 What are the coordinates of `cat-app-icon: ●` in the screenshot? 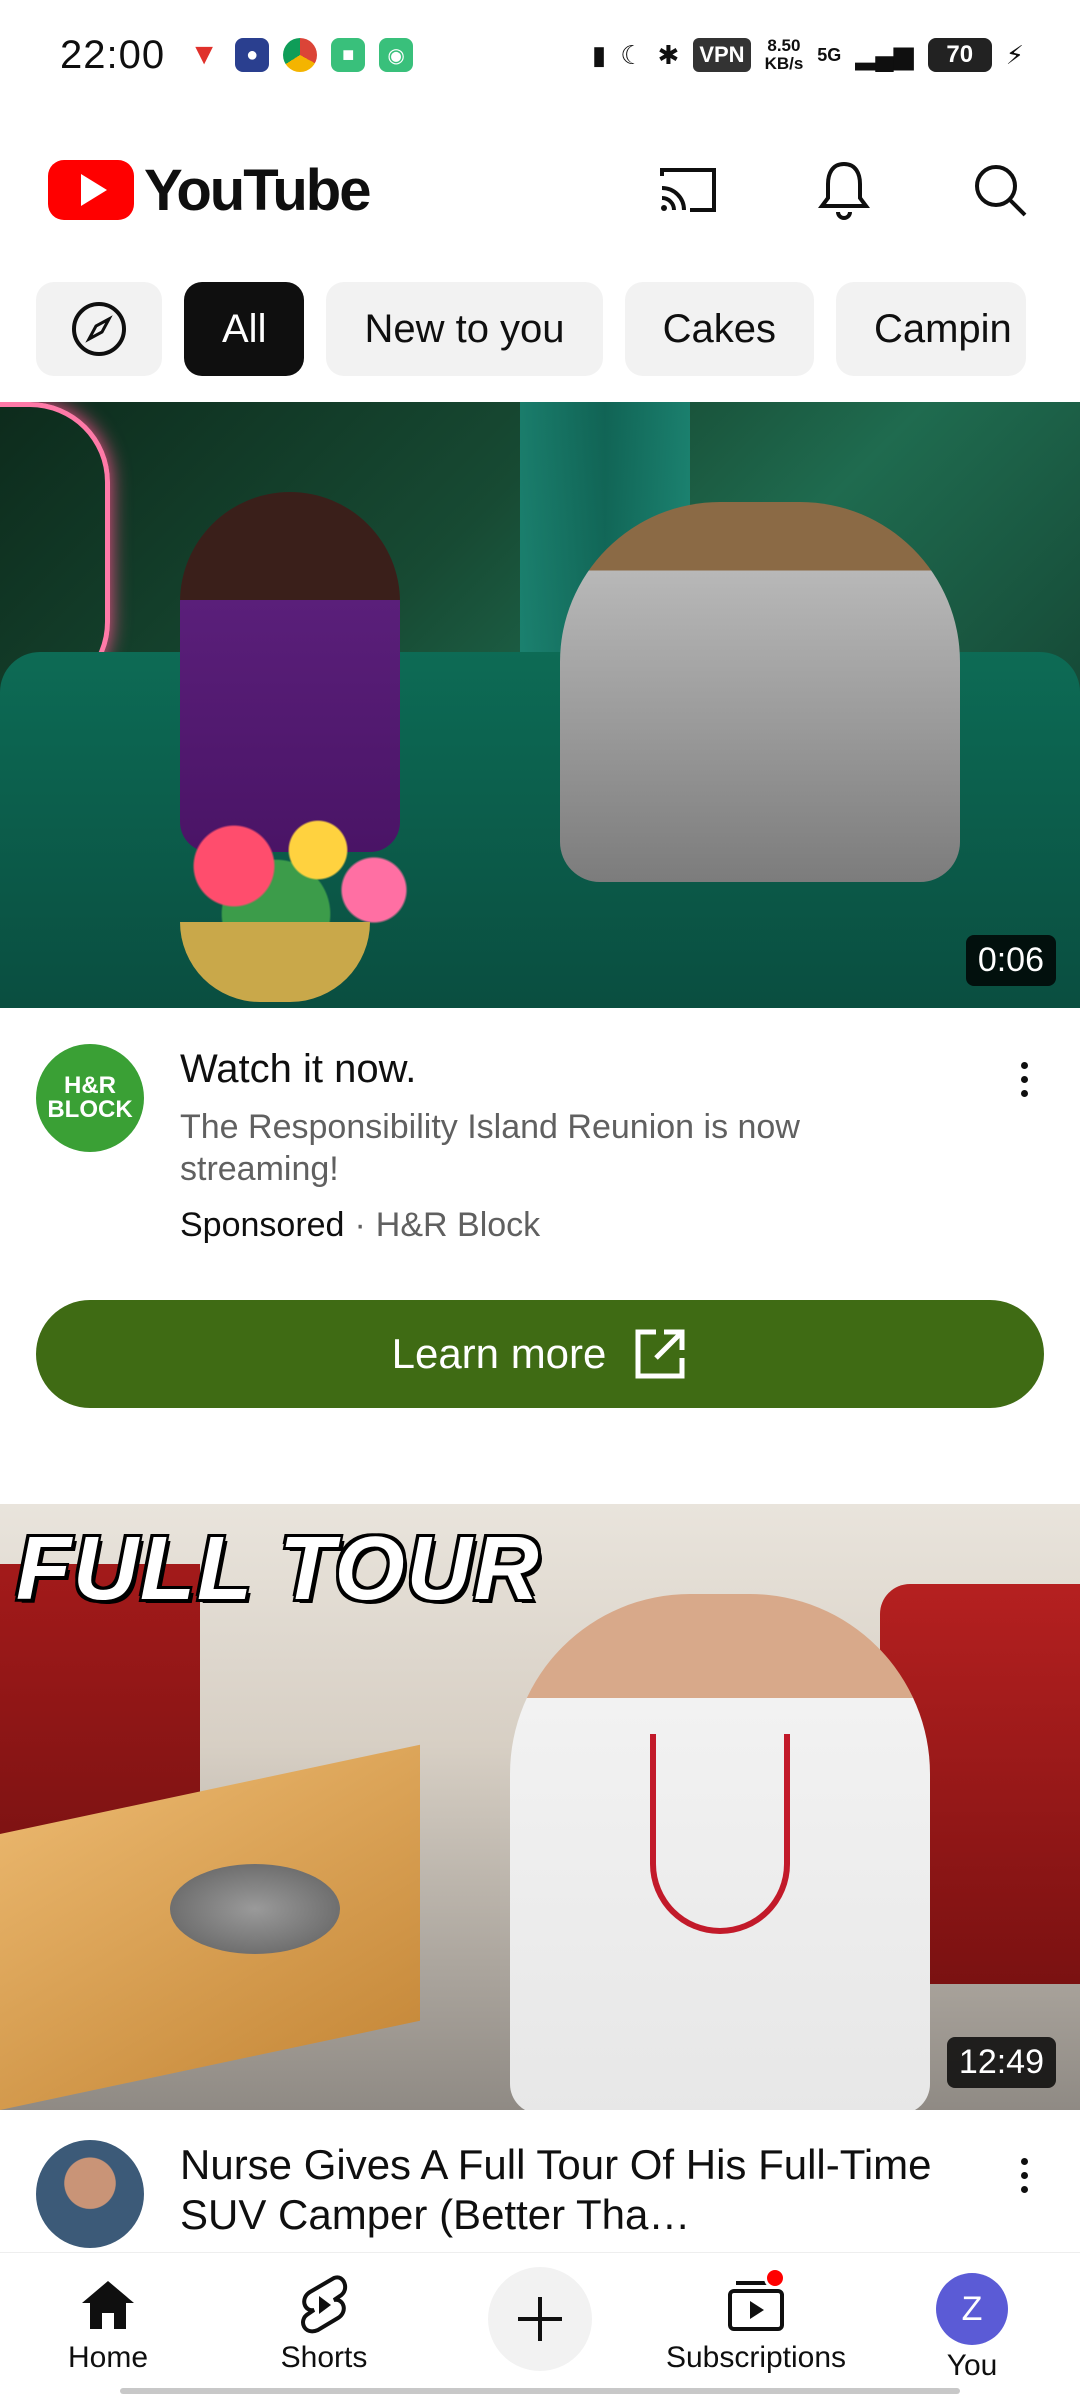 It's located at (252, 55).